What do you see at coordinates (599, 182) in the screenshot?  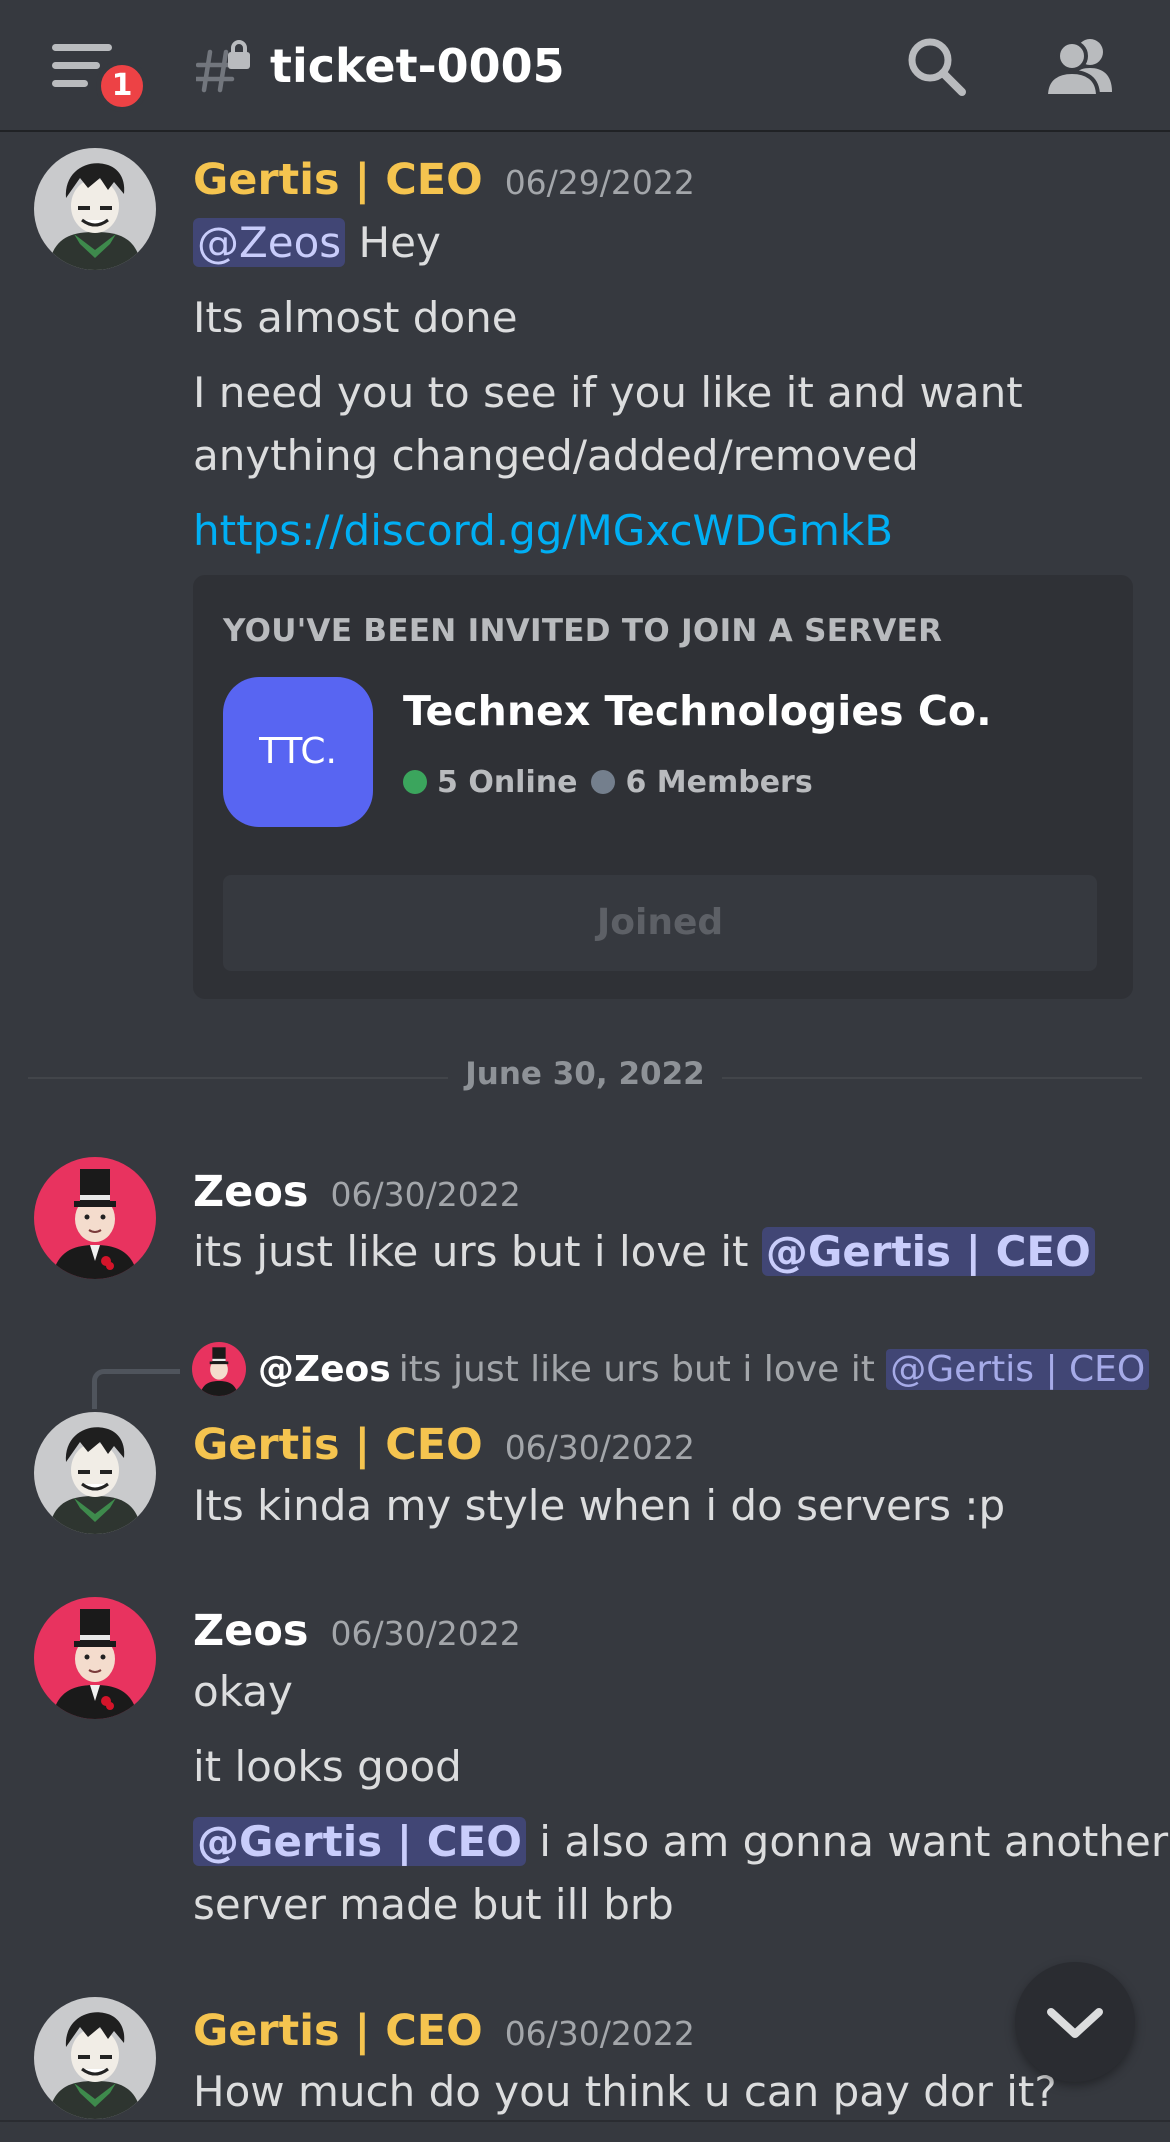 I see `timestamp: 06/29/2022` at bounding box center [599, 182].